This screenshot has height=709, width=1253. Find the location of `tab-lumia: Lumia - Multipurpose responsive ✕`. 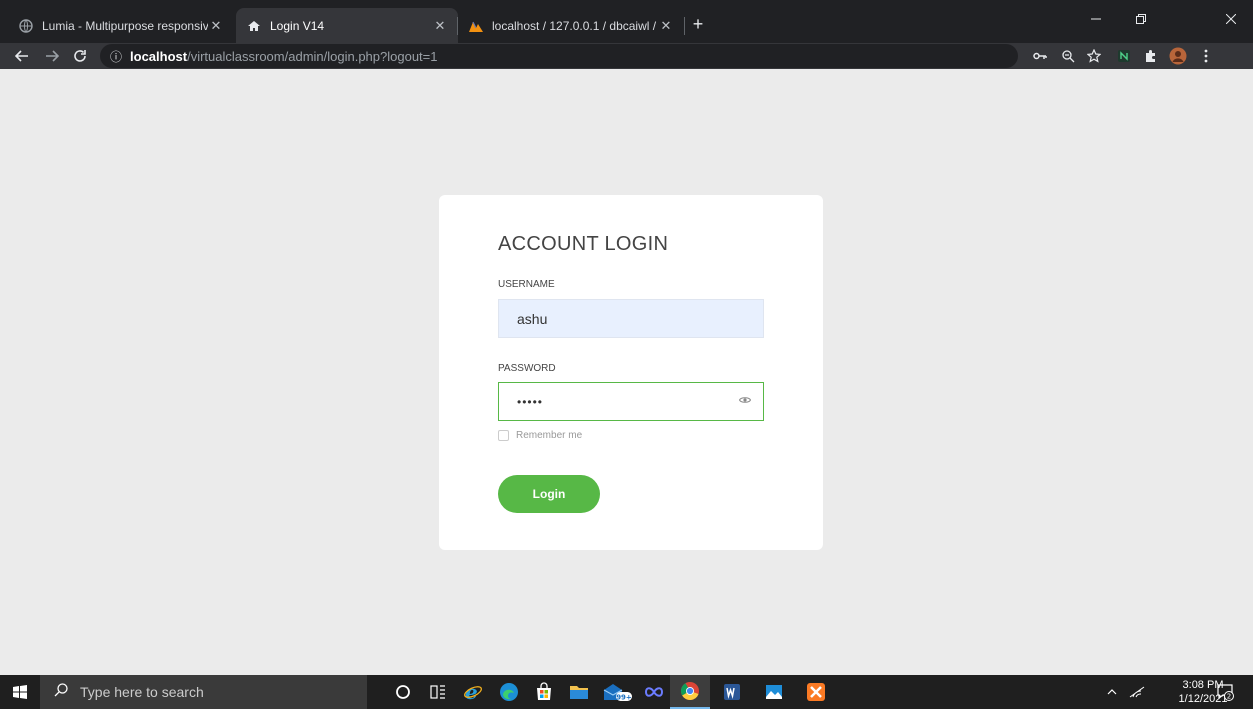

tab-lumia: Lumia - Multipurpose responsive ✕ is located at coordinates (121, 25).